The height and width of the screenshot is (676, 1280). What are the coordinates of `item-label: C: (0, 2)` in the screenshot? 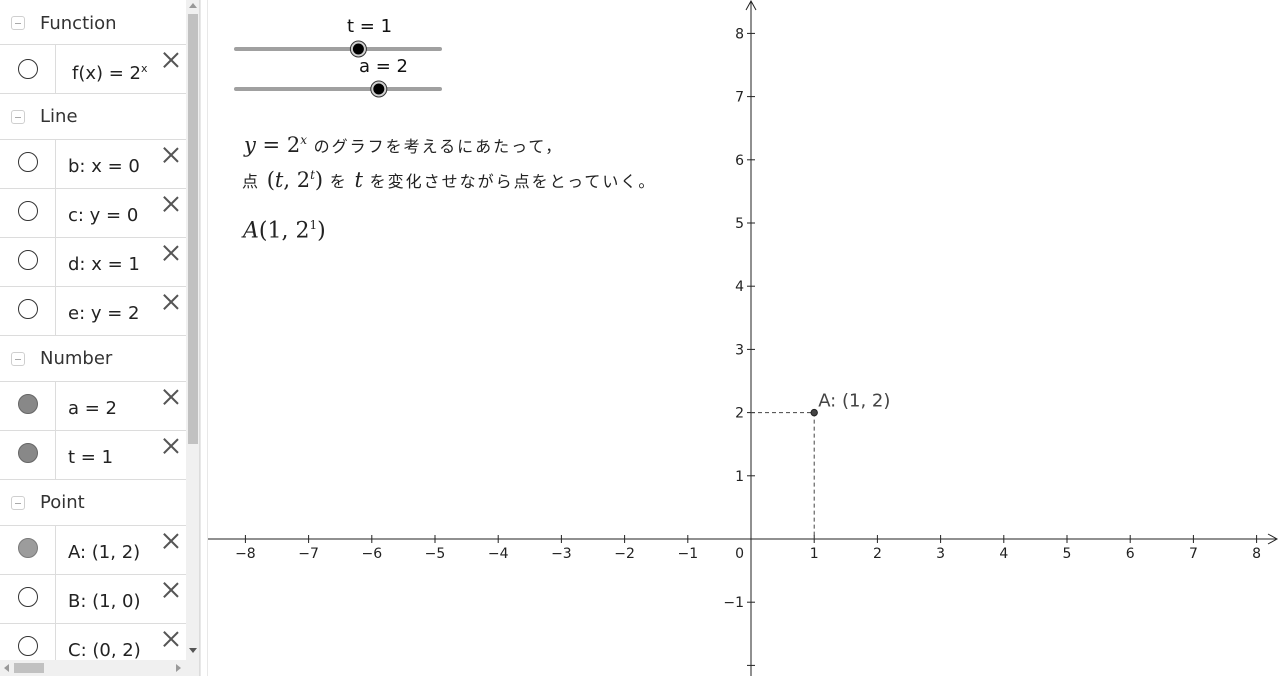 It's located at (104, 650).